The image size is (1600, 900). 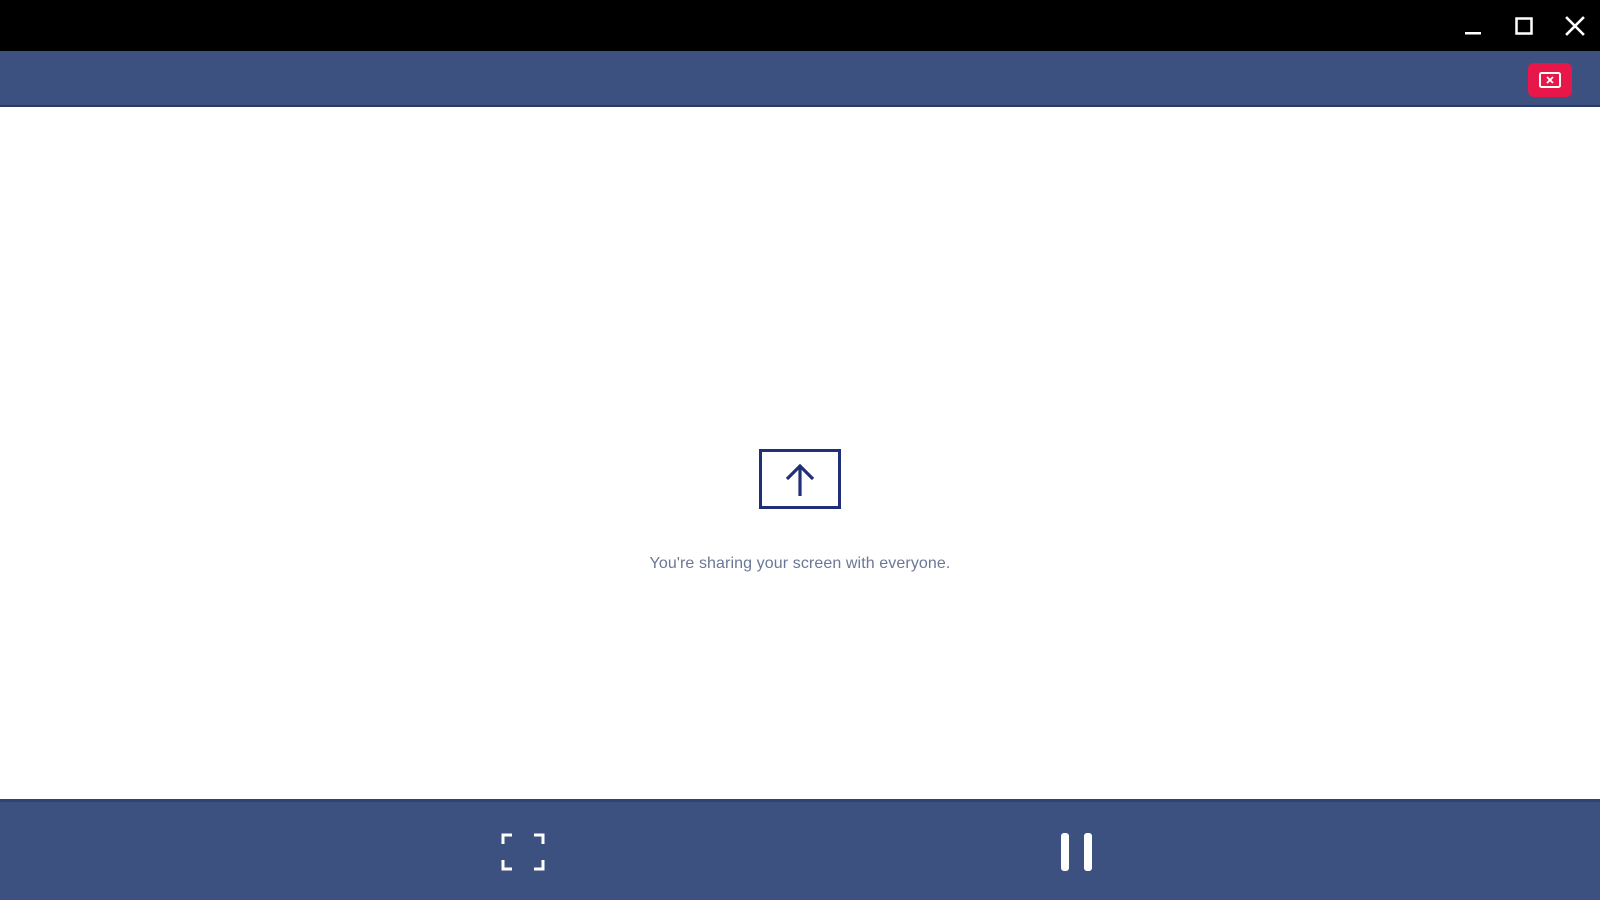 I want to click on pause-icon, so click(x=1076, y=852).